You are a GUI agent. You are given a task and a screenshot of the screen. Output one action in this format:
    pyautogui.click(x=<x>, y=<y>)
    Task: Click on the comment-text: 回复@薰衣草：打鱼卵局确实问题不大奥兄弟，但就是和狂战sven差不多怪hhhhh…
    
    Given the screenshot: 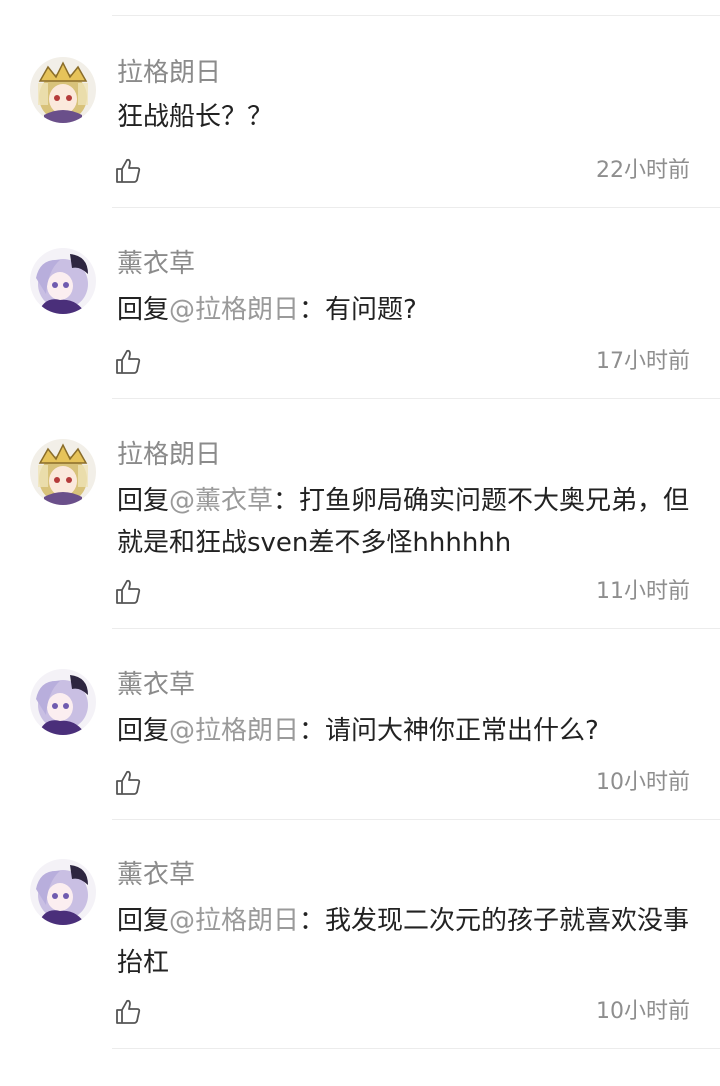 What is the action you would take?
    pyautogui.click(x=409, y=522)
    